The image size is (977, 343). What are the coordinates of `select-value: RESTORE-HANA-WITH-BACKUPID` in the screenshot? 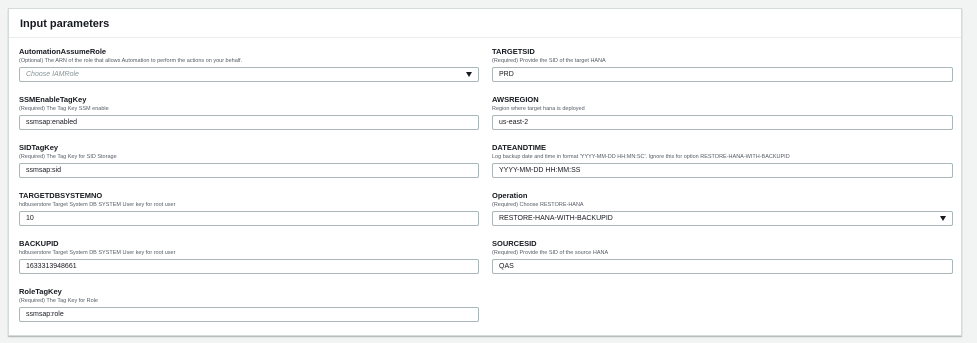 It's located at (556, 218).